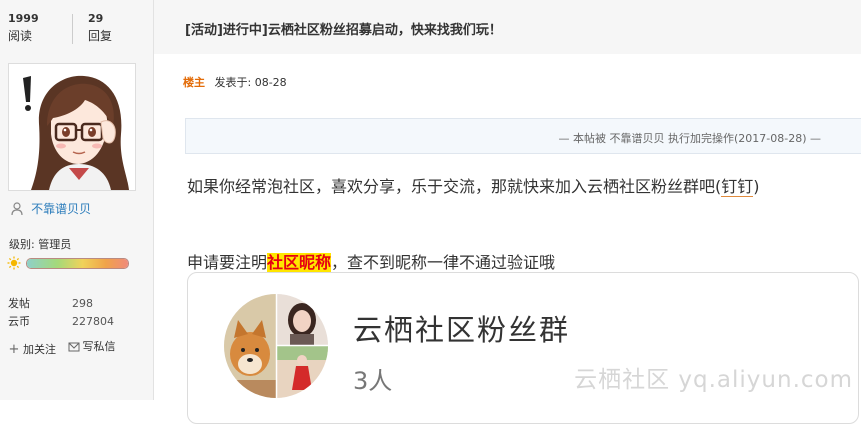 The image size is (861, 424). Describe the element at coordinates (737, 187) in the screenshot. I see `dingding-link: 钉钉` at that location.